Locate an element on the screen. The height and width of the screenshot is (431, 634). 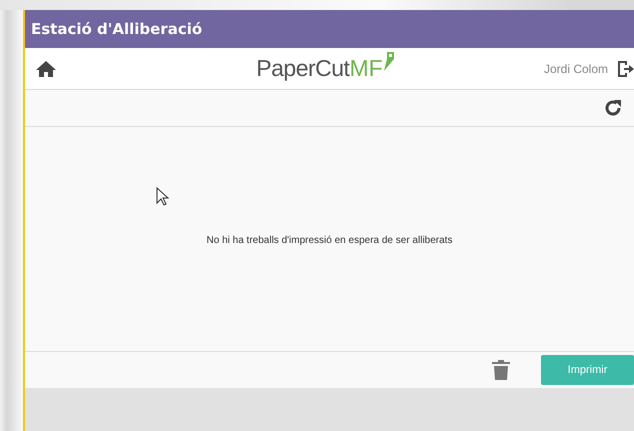
refresh-icon is located at coordinates (613, 108).